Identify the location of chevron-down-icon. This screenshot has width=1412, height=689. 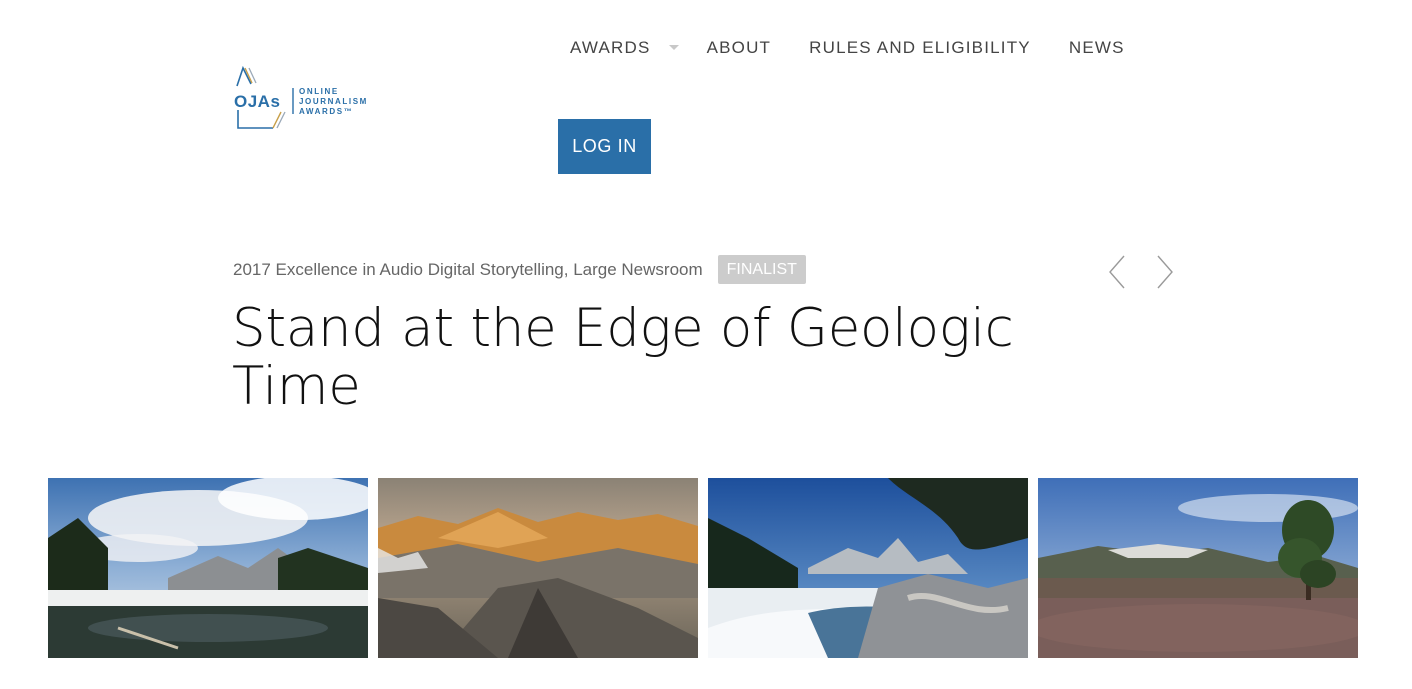
(673, 47).